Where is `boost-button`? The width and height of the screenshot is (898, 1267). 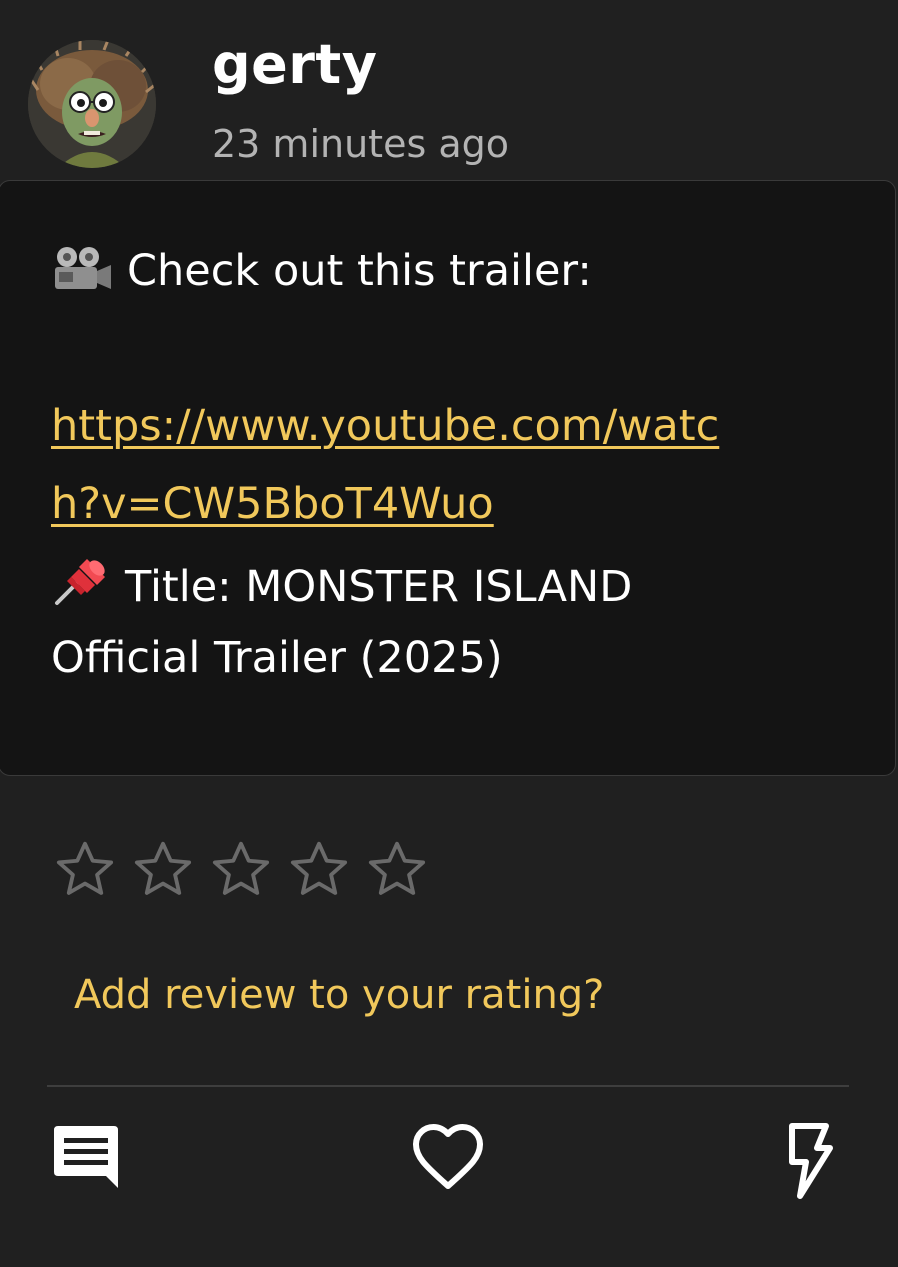 boost-button is located at coordinates (810, 1163).